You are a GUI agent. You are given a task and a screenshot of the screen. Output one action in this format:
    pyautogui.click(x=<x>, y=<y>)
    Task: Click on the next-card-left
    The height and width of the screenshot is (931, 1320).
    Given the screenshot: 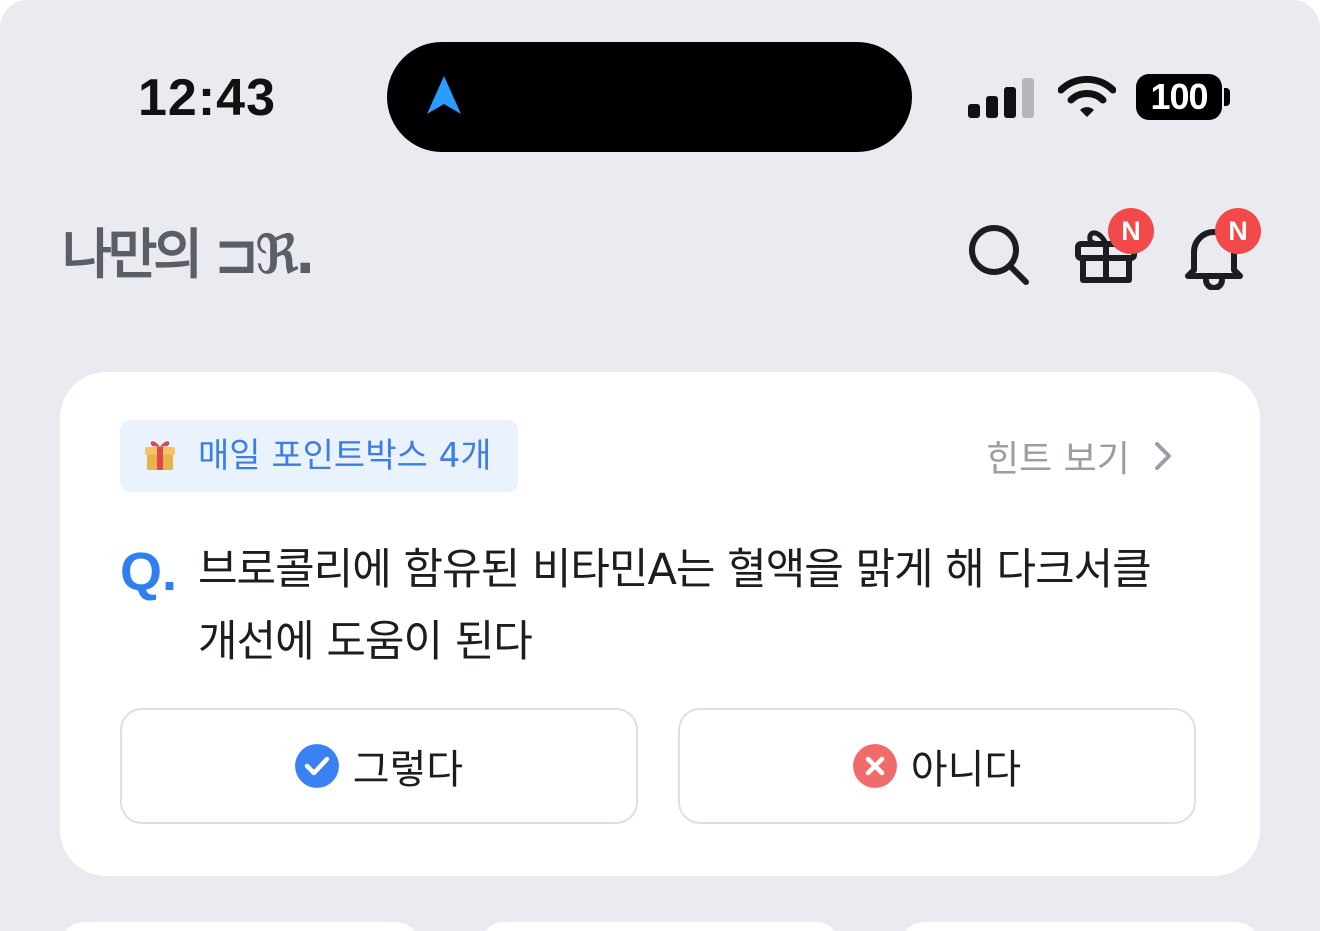 What is the action you would take?
    pyautogui.click(x=240, y=926)
    